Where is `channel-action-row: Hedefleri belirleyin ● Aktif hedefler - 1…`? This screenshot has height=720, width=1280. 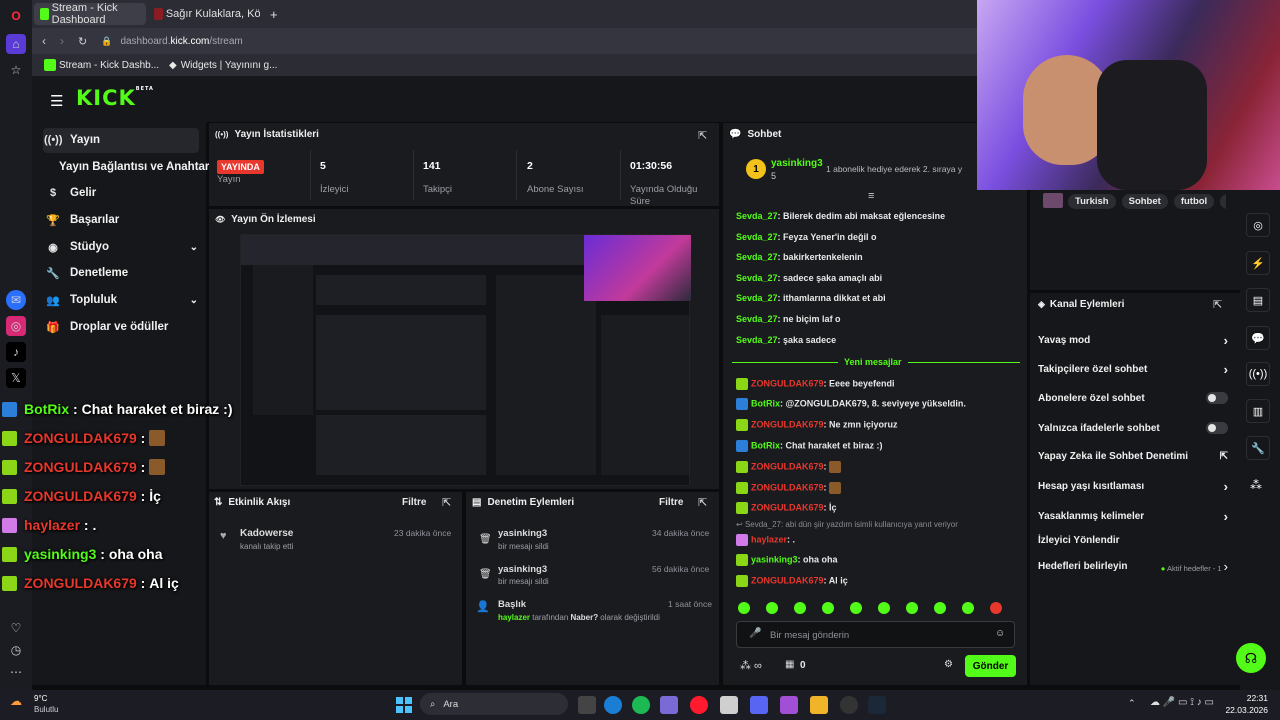 channel-action-row: Hedefleri belirleyin ● Aktif hedefler - 1… is located at coordinates (1133, 566).